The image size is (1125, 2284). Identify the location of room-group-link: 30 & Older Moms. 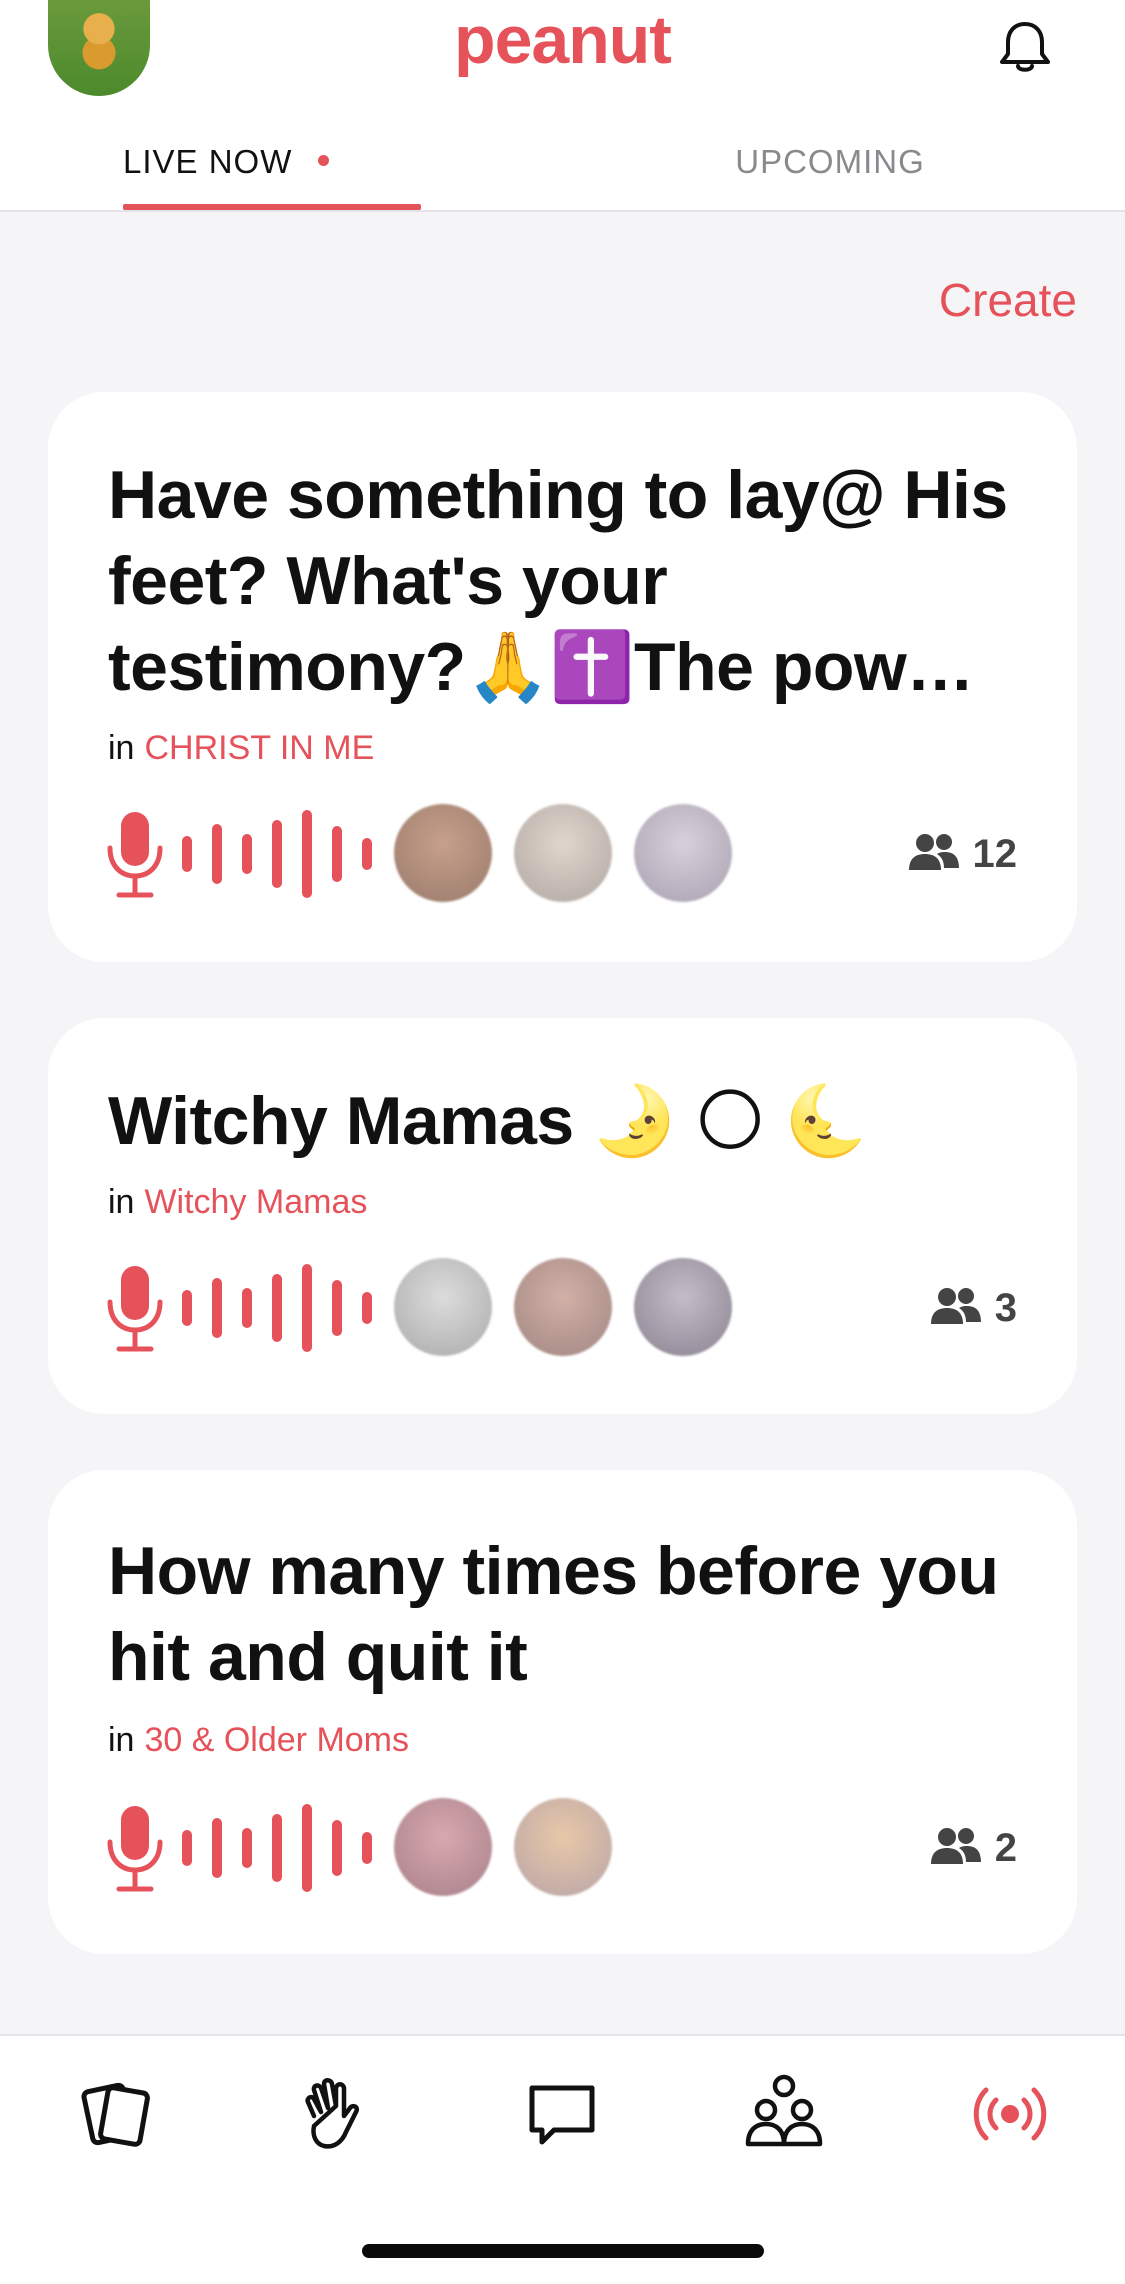
(276, 1740).